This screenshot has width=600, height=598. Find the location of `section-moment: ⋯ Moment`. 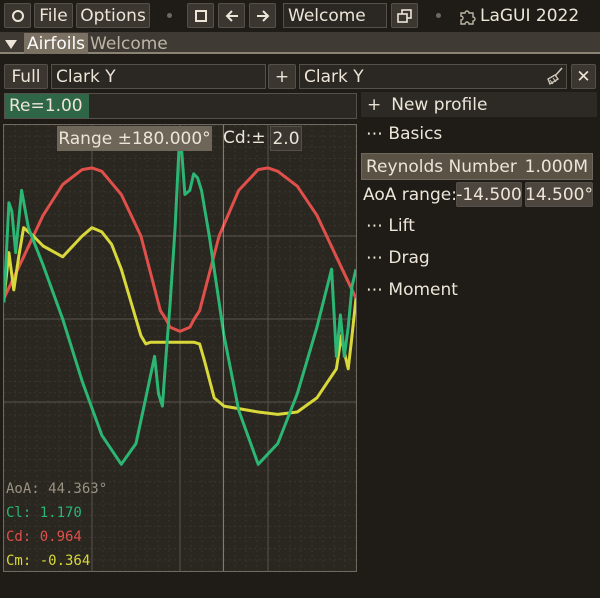

section-moment: ⋯ Moment is located at coordinates (412, 290).